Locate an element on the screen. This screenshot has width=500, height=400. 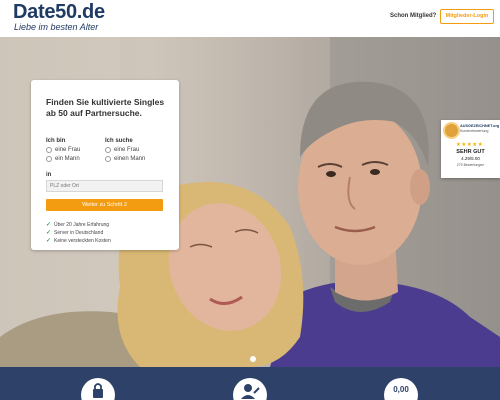
i-am-label: Ich bin is located at coordinates (56, 141).